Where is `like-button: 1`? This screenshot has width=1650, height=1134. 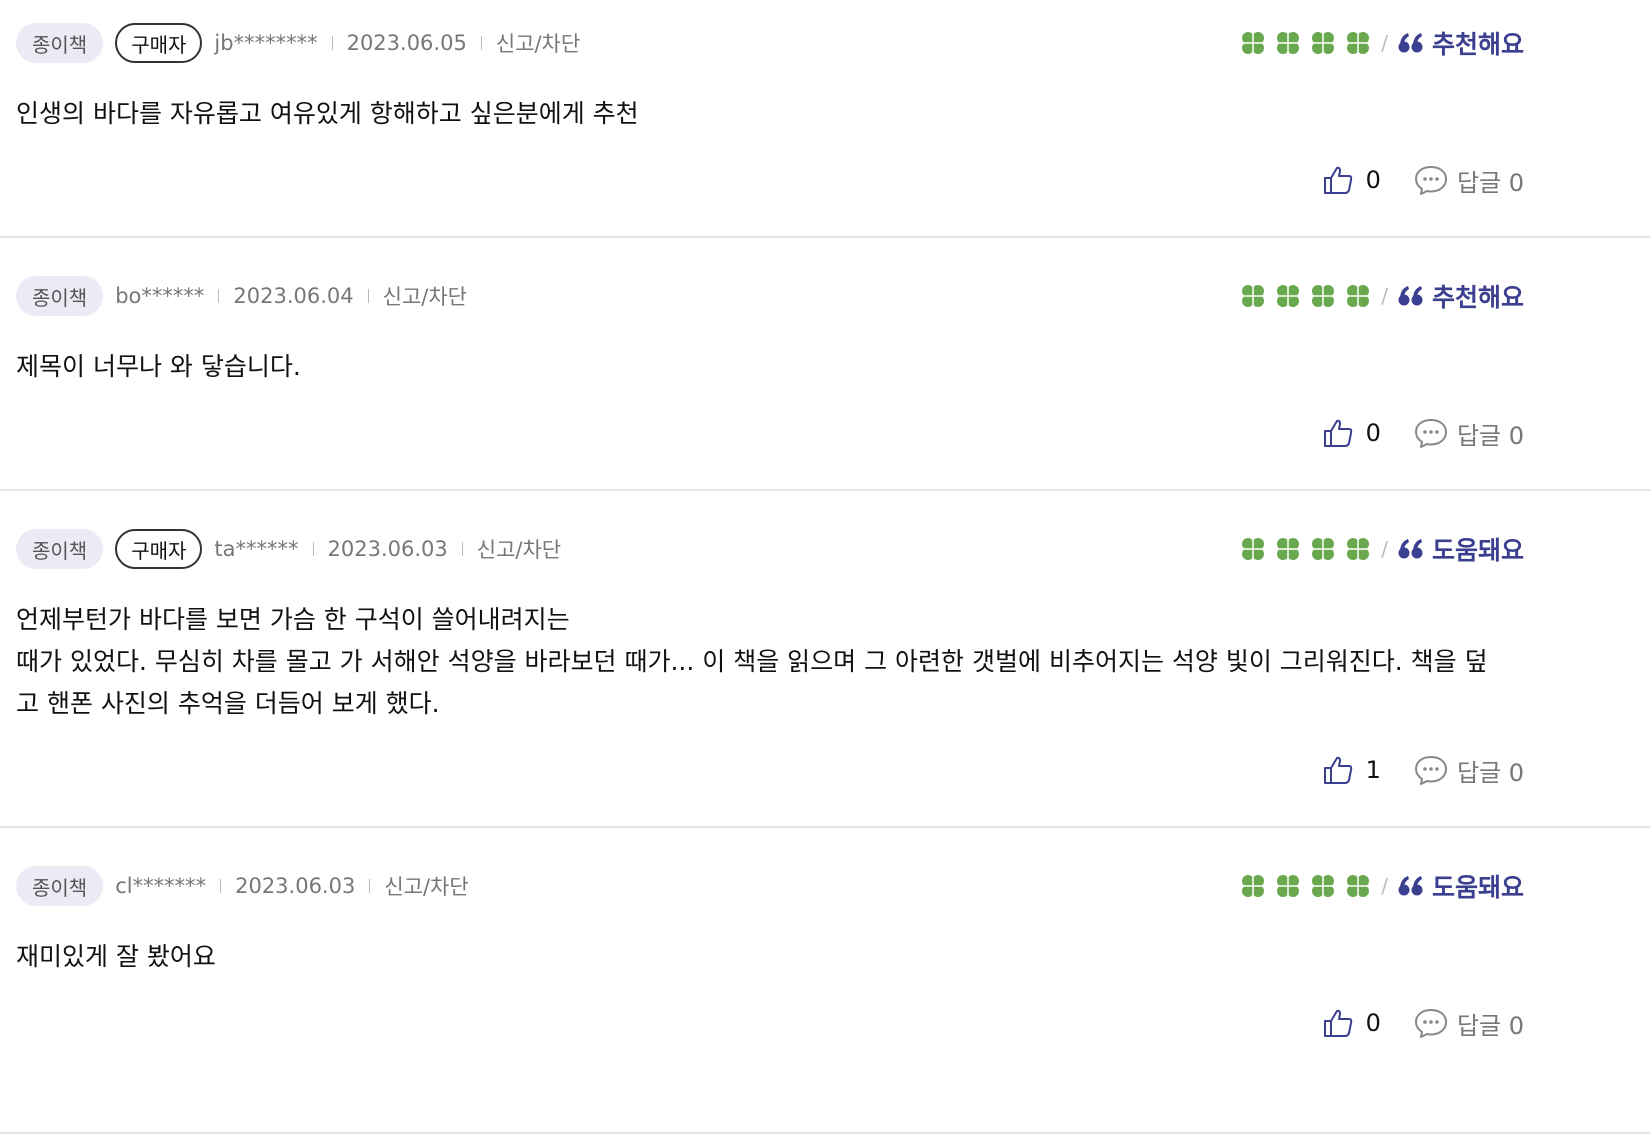 like-button: 1 is located at coordinates (1351, 770).